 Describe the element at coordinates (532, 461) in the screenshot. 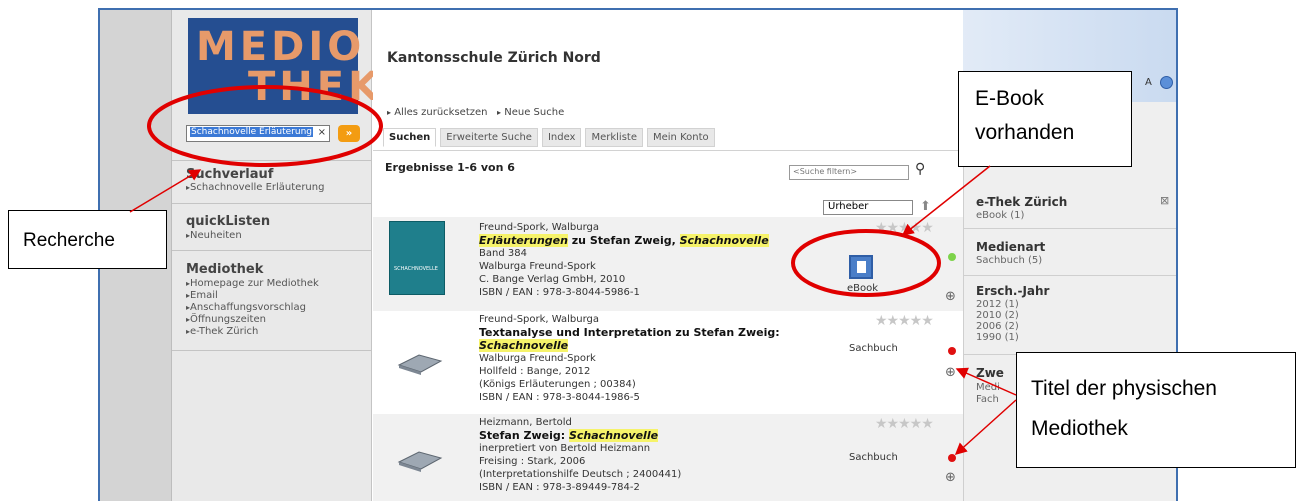

I see `result-line: Freising : Stark, 2006` at that location.